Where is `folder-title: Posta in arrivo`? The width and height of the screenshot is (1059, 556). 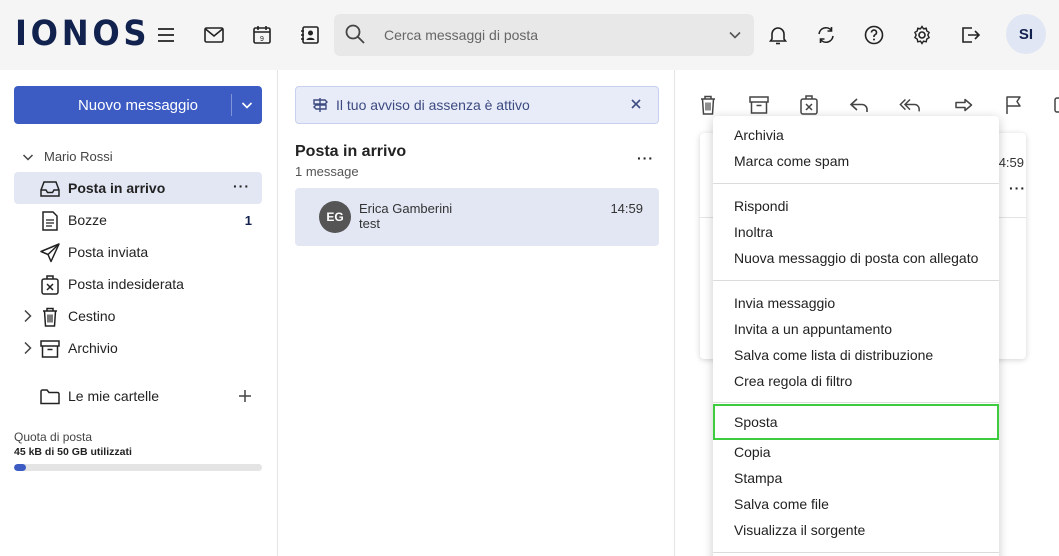
folder-title: Posta in arrivo is located at coordinates (351, 151).